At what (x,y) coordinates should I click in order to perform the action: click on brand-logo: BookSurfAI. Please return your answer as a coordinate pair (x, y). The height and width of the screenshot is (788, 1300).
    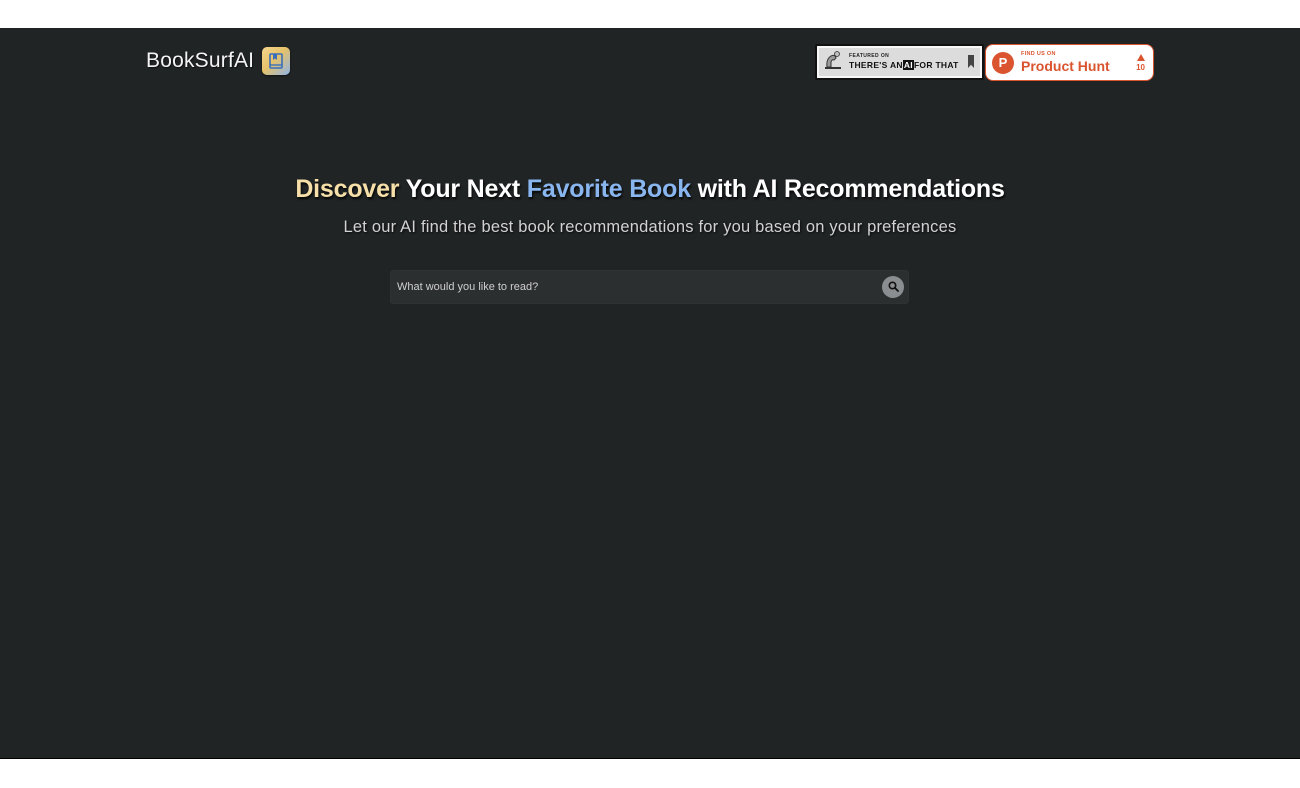
    Looking at the image, I should click on (218, 61).